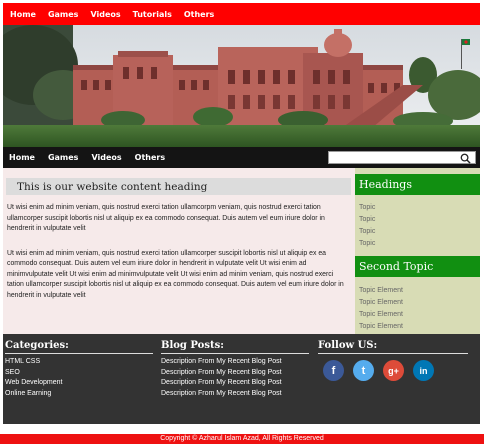  Describe the element at coordinates (423, 370) in the screenshot. I see `linkedin-icon: in` at that location.